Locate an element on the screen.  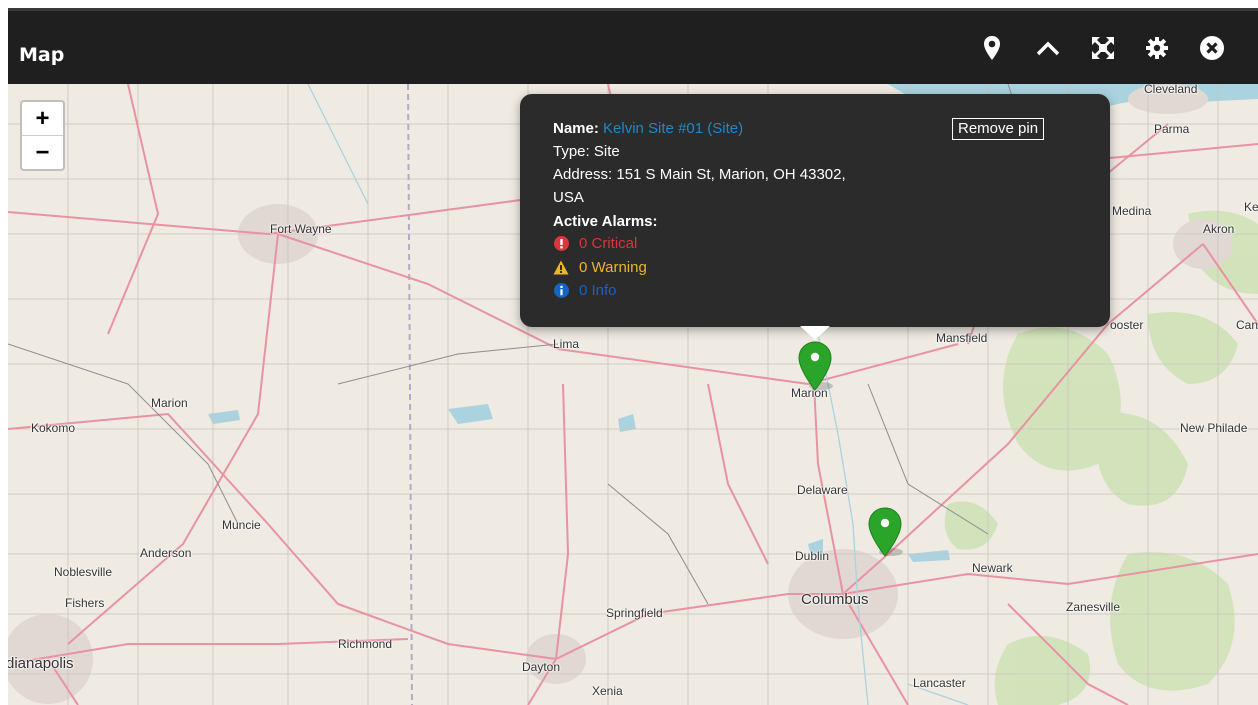
map-pin-columbus-site is located at coordinates (885, 532).